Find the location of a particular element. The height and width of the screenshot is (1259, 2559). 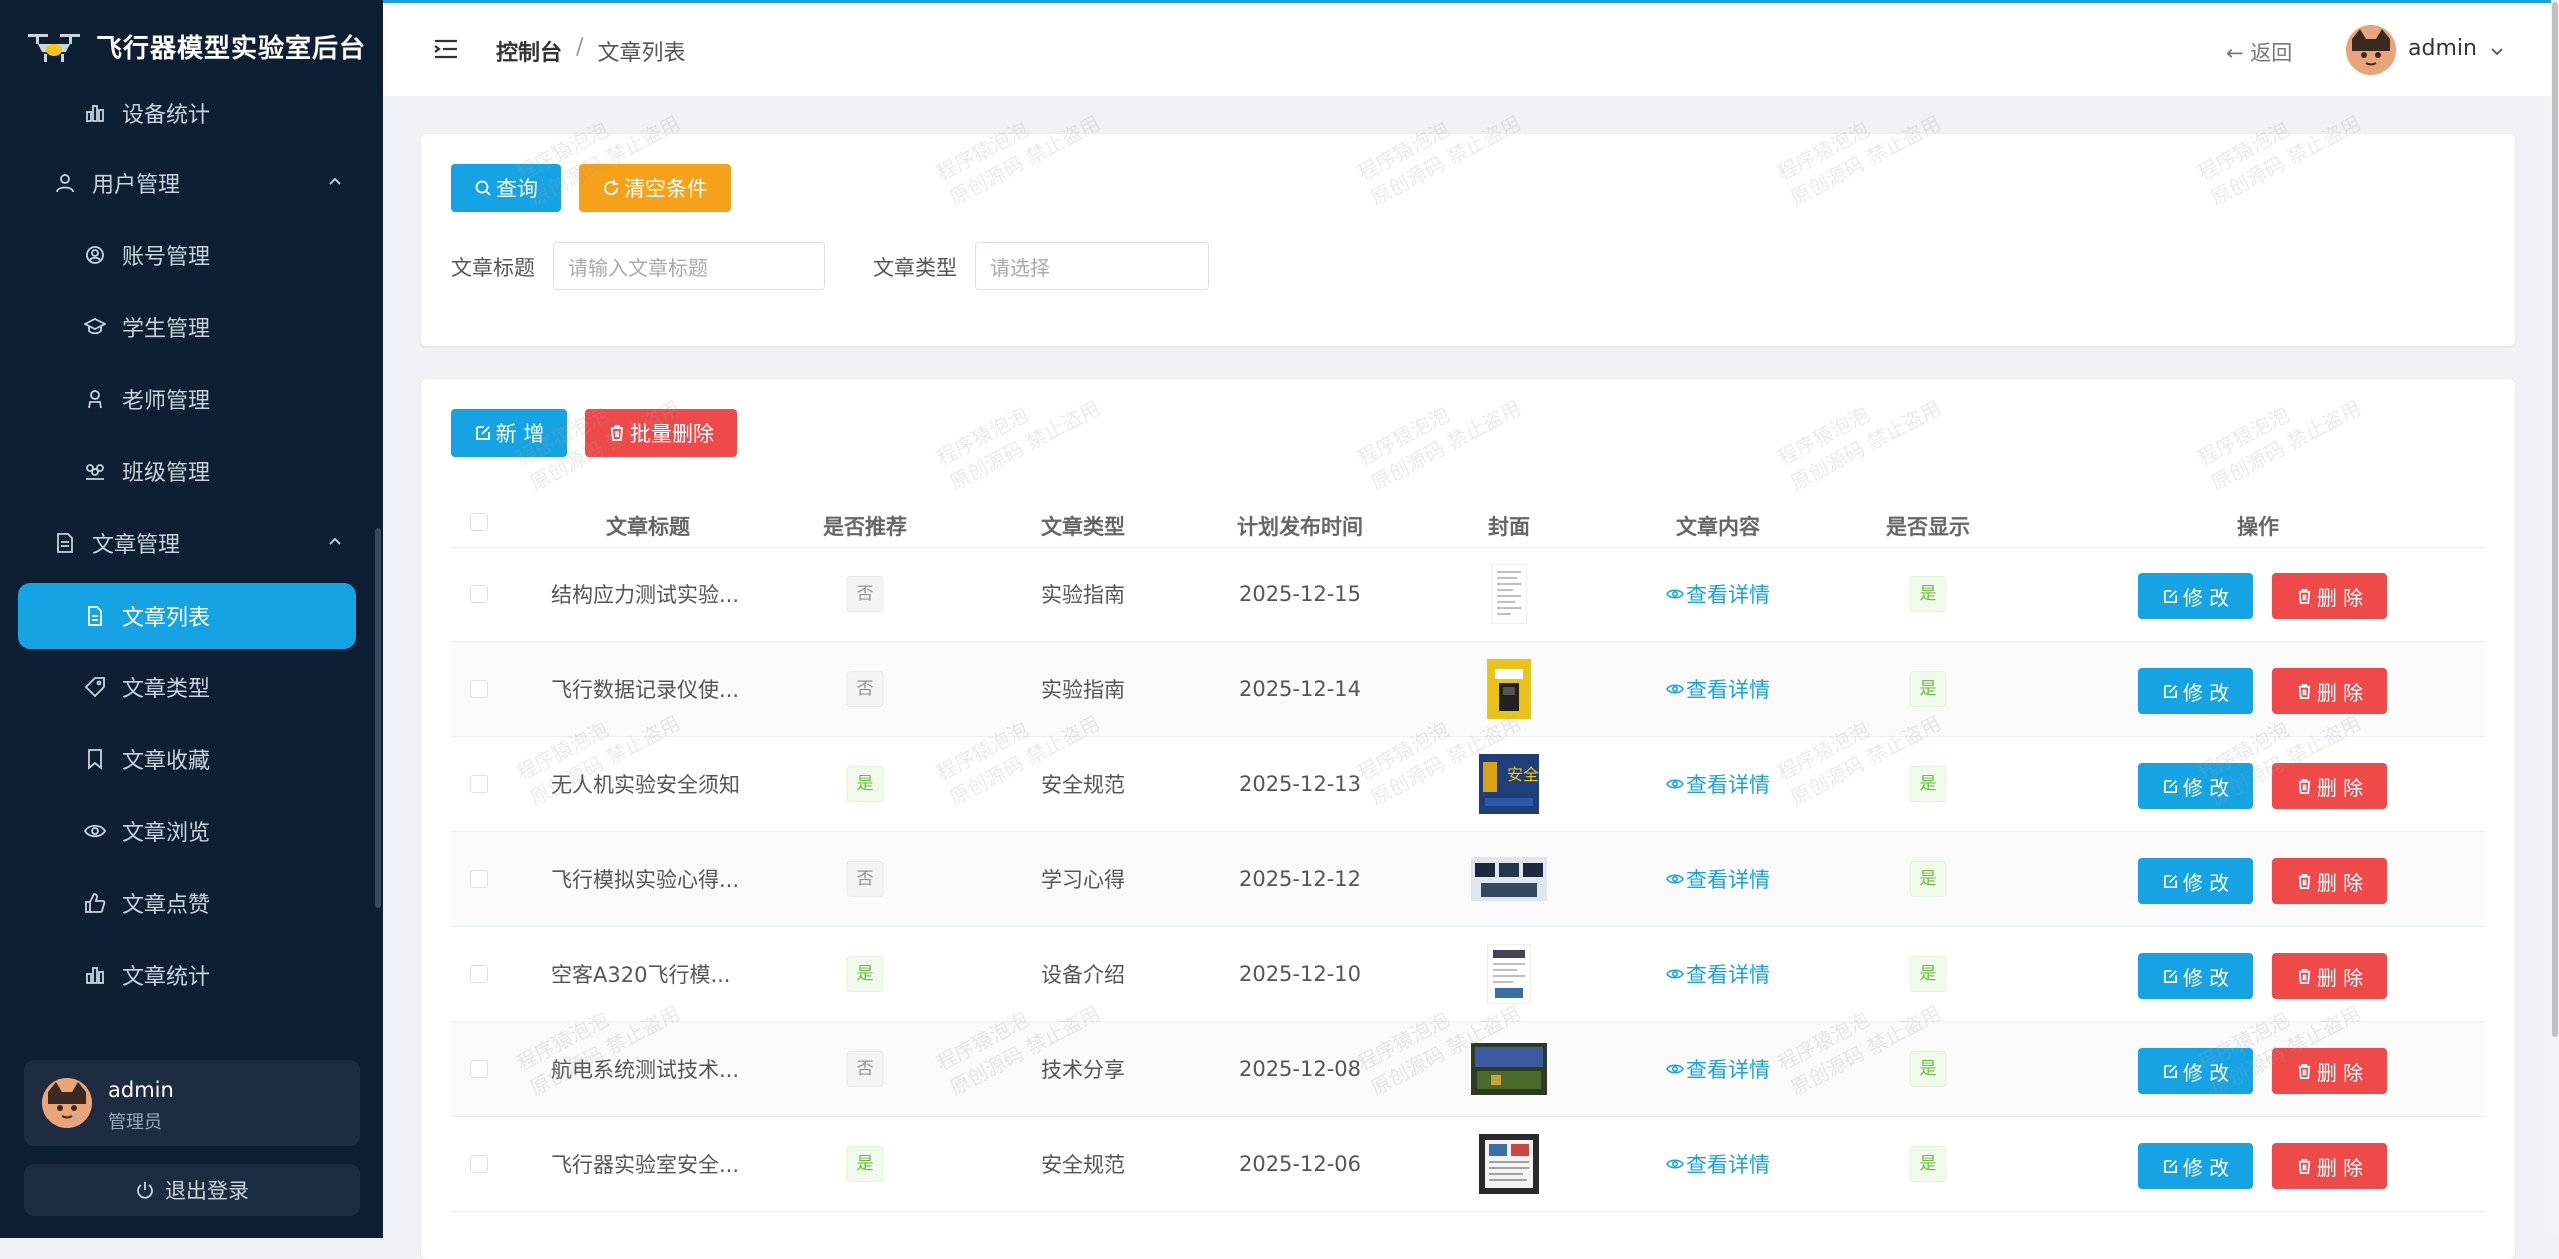

back-button: ← 返回 is located at coordinates (2259, 52).